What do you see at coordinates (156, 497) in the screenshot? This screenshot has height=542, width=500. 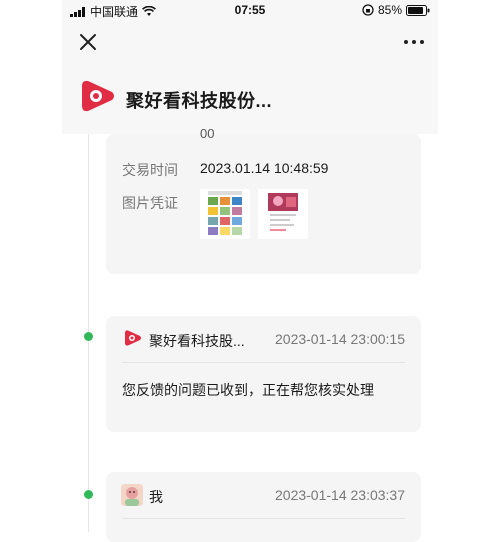 I see `message-sender: 我` at bounding box center [156, 497].